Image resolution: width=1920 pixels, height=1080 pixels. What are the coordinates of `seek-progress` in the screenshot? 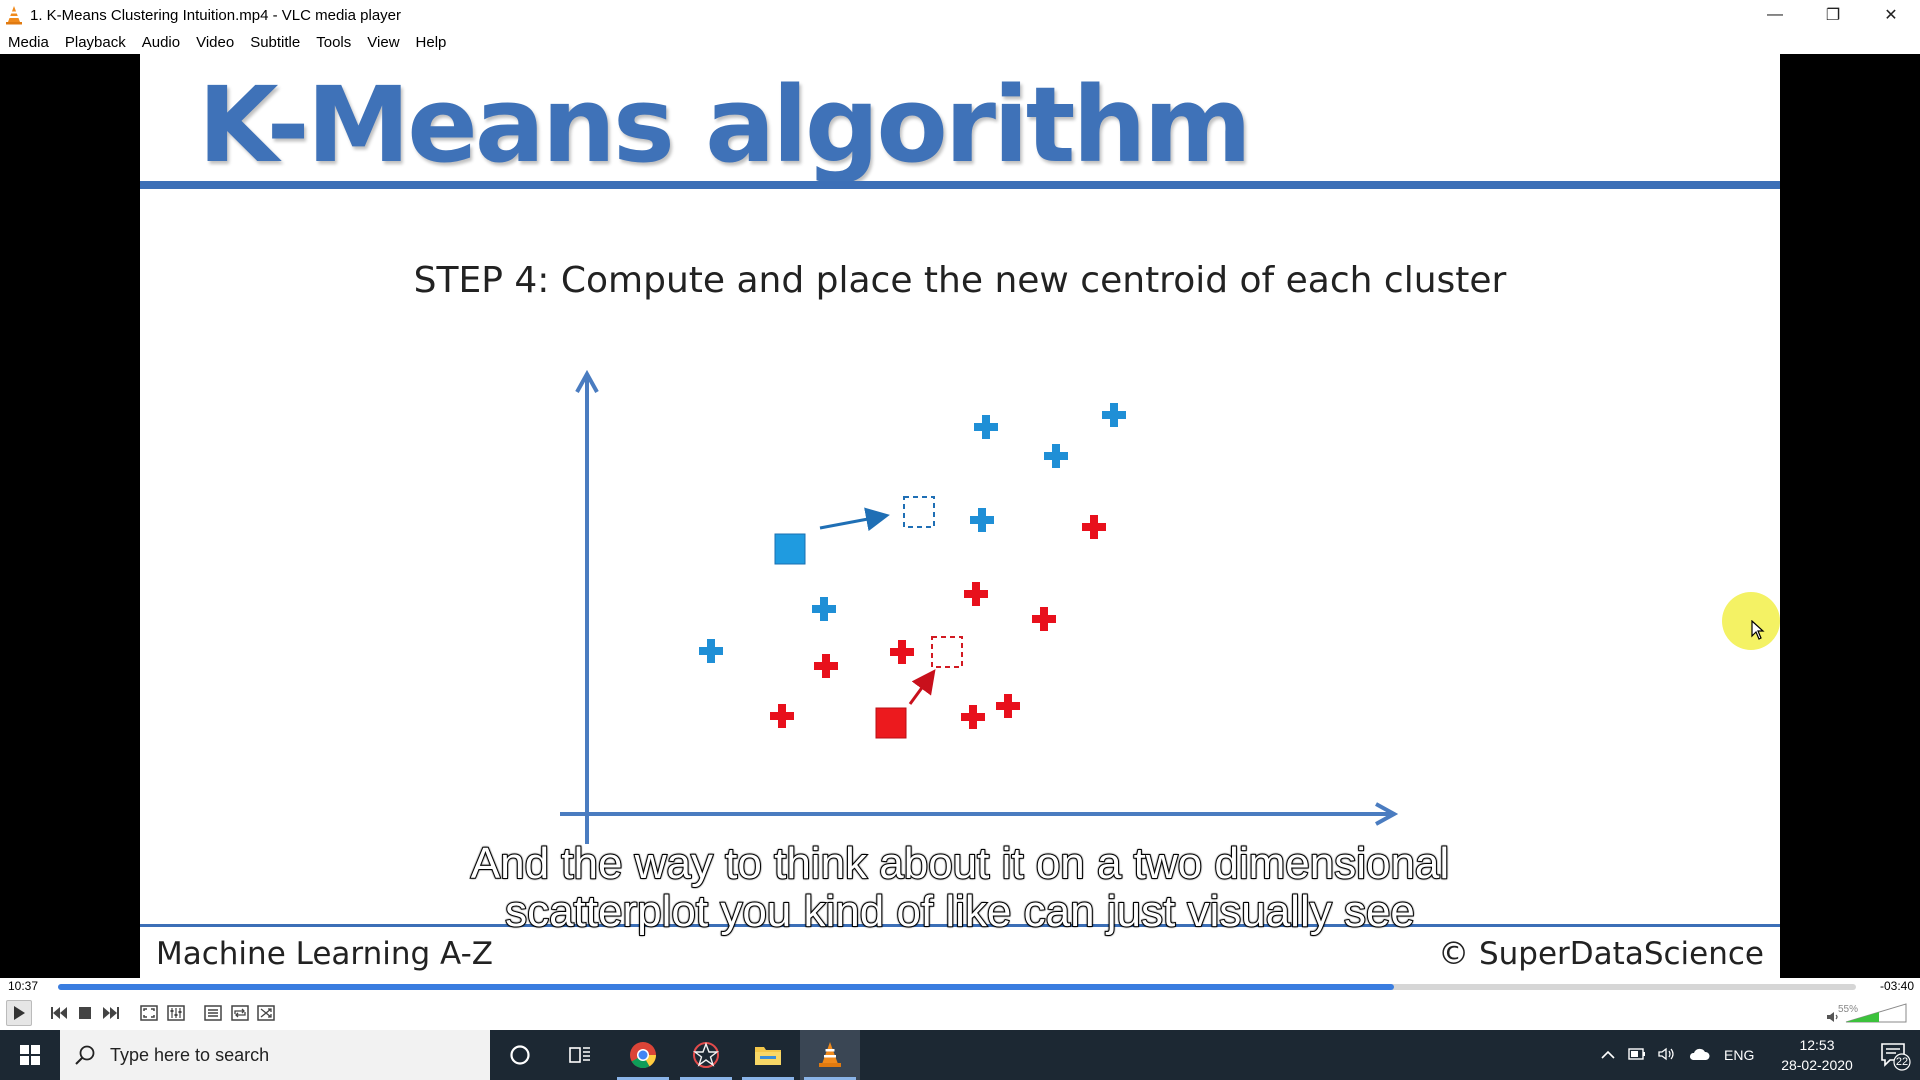 It's located at (726, 987).